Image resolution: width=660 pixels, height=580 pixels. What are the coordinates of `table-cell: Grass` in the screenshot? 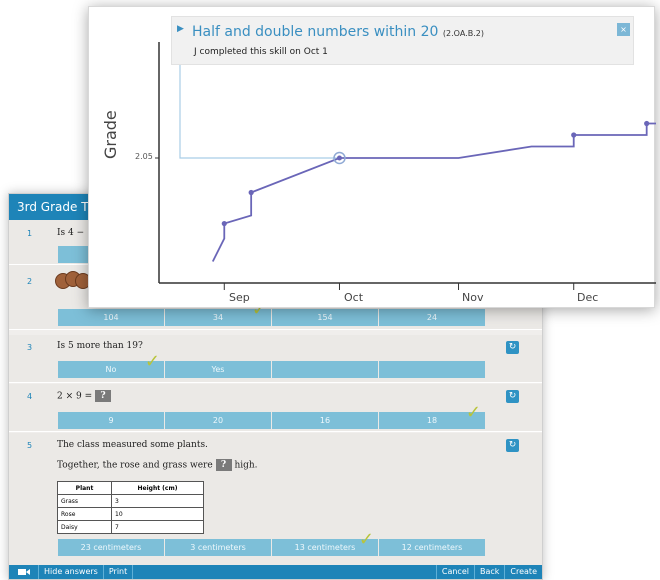 It's located at (84, 501).